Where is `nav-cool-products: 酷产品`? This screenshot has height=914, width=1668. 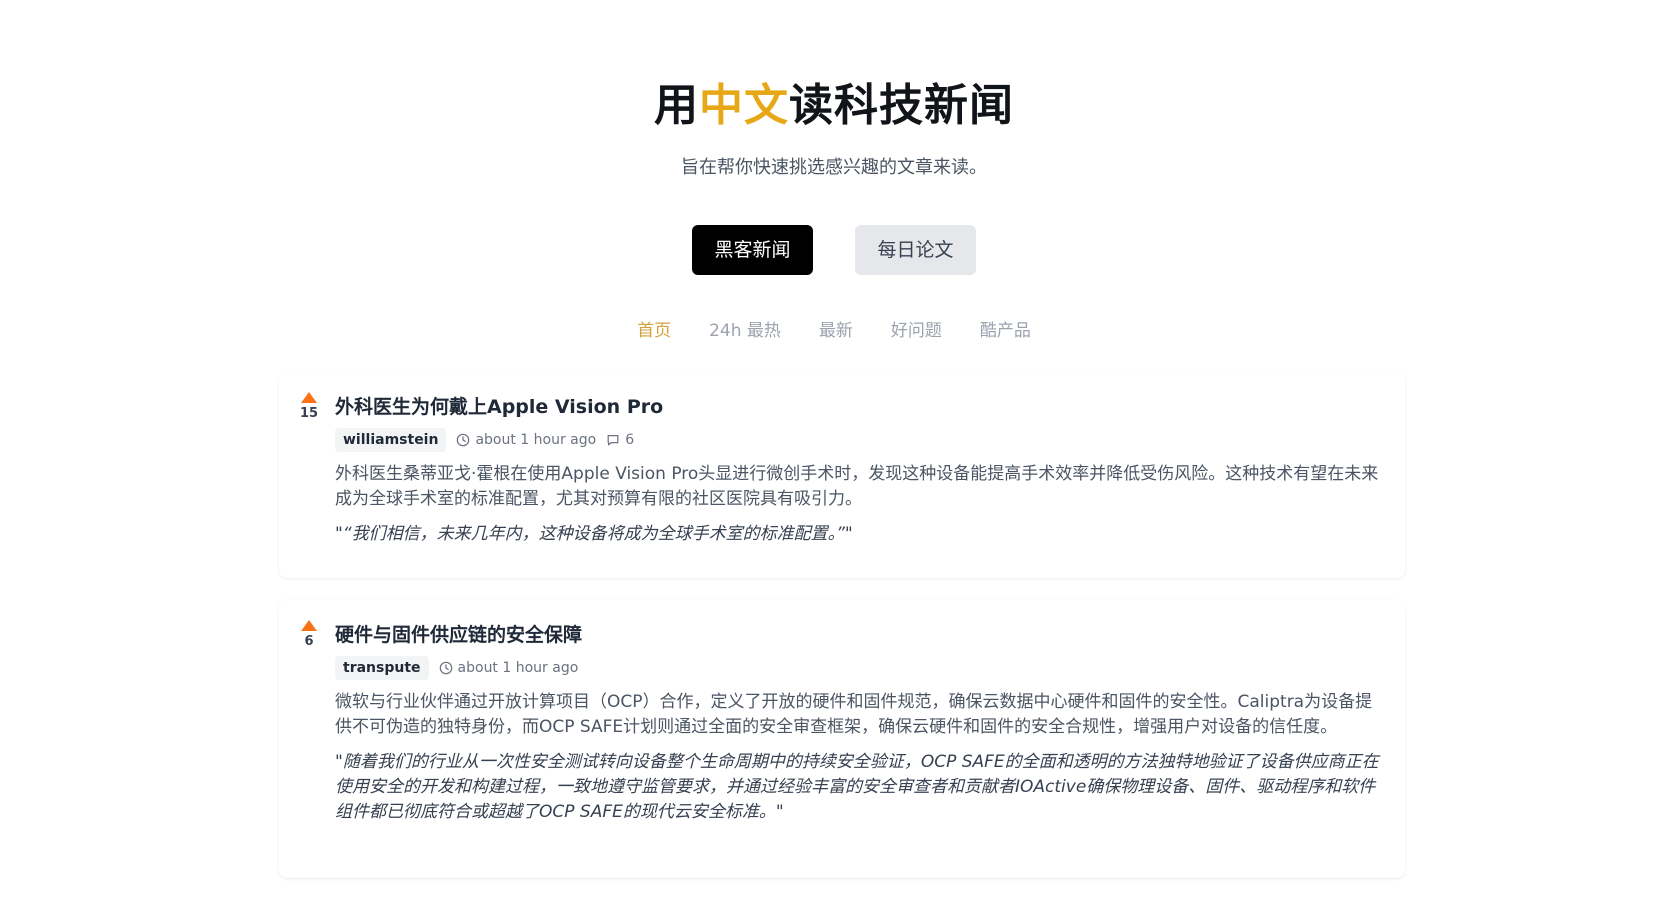
nav-cool-products: 酷产品 is located at coordinates (1005, 328).